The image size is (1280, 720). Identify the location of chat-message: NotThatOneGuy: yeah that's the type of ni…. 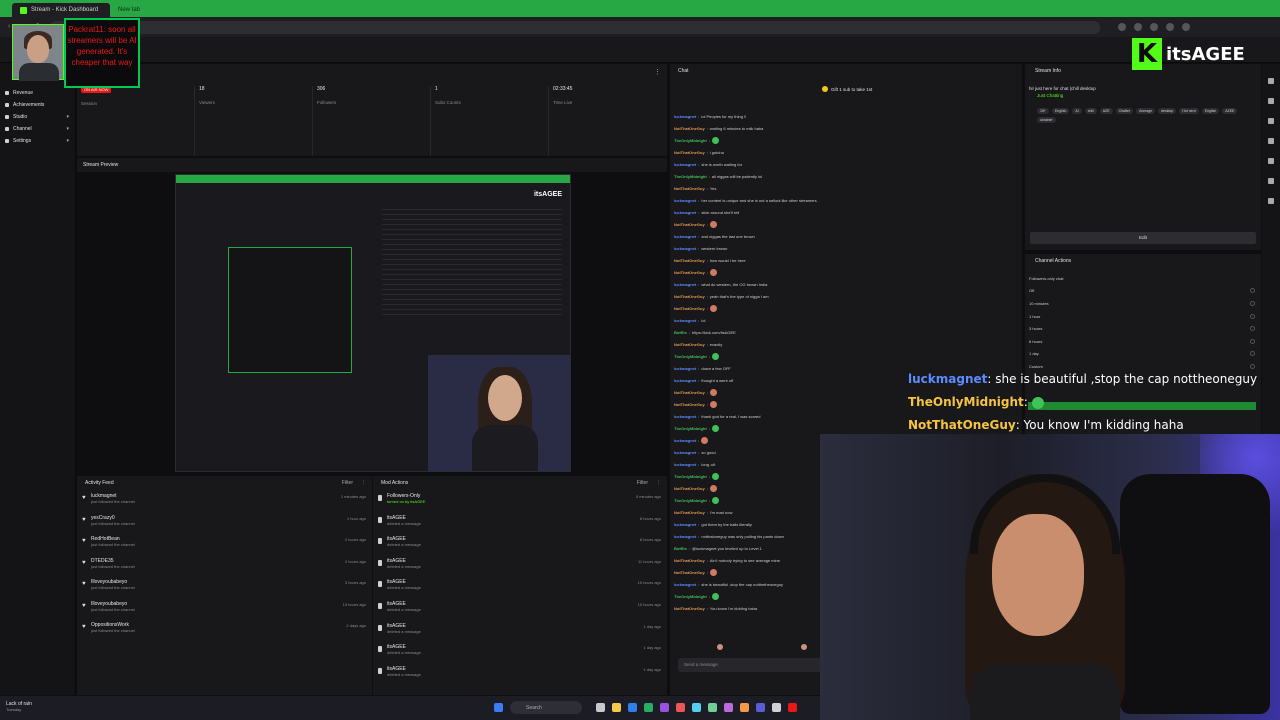
(844, 296).